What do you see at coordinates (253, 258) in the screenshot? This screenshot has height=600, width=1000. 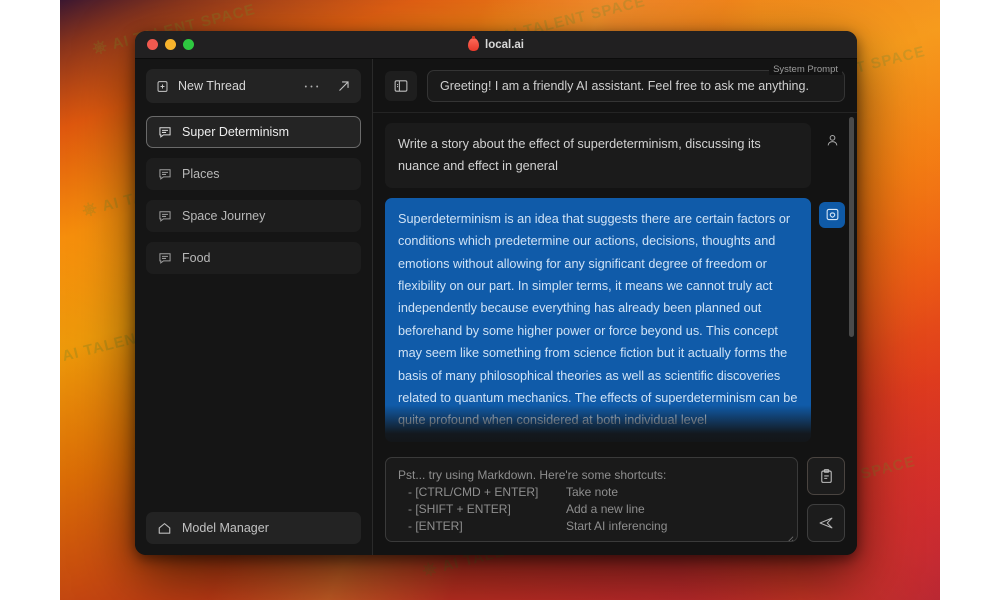 I see `sidebar-item-food: Food` at bounding box center [253, 258].